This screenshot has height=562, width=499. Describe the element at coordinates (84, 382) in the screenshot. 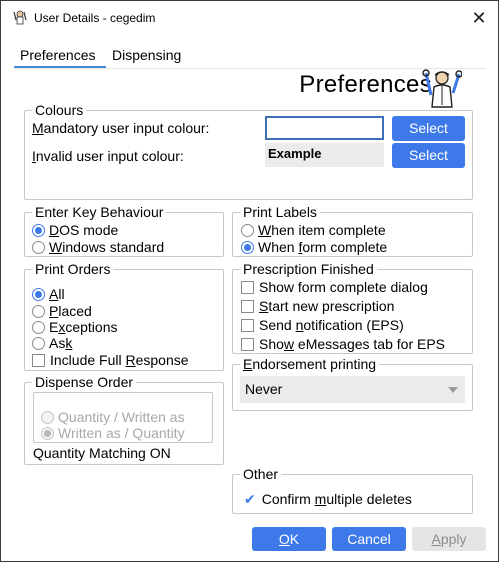

I see `dispense-order-legend: Dispense Order` at that location.